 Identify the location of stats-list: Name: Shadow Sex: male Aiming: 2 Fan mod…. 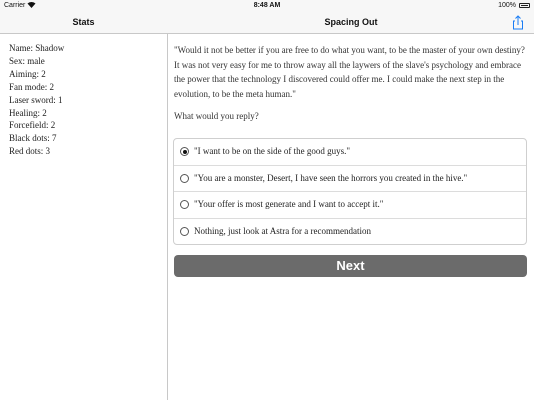
(83, 96).